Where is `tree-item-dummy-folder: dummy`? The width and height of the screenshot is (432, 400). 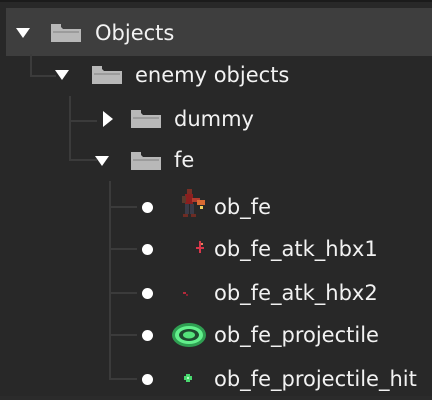 tree-item-dummy-folder: dummy is located at coordinates (216, 119).